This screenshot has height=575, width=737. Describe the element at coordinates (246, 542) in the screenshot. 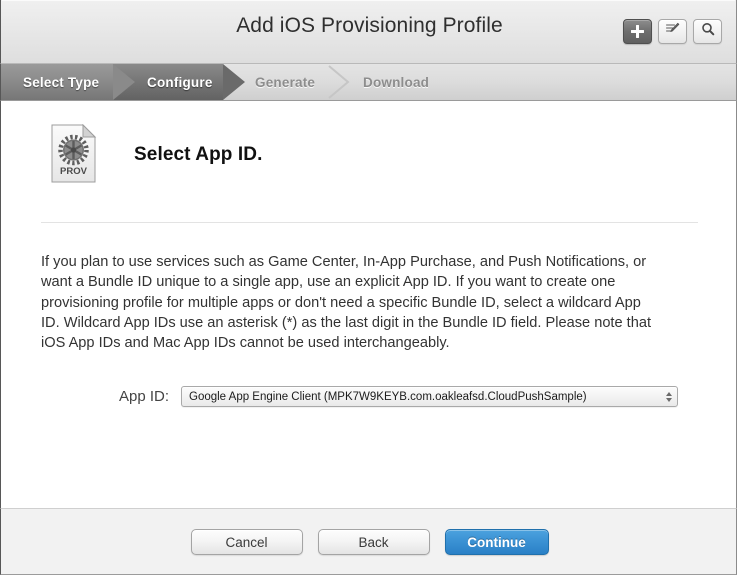

I see `cancel-button: Cancel` at that location.